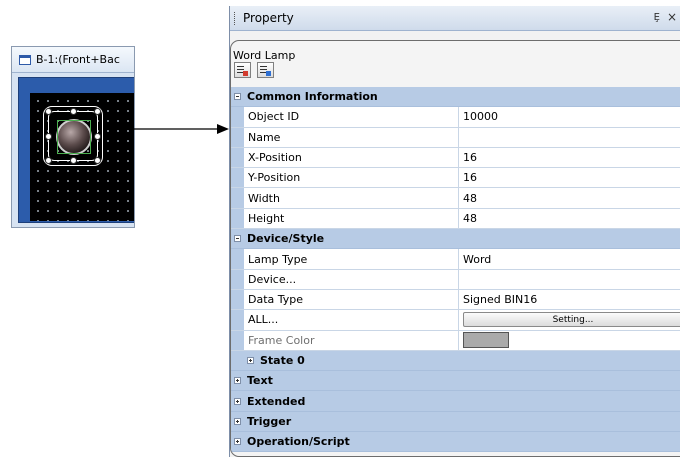 The width and height of the screenshot is (680, 457). Describe the element at coordinates (455, 422) in the screenshot. I see `category-trigger: Trigger` at that location.